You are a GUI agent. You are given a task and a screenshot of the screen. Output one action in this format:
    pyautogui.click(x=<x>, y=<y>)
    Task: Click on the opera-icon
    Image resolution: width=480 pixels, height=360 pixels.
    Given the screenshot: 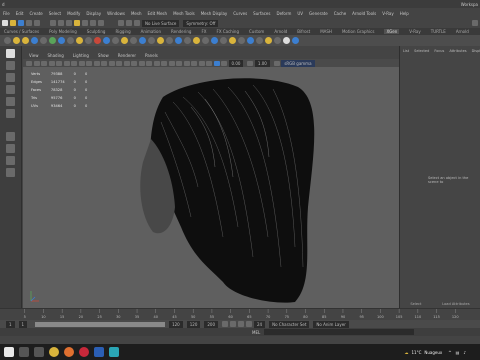 What is the action you would take?
    pyautogui.click(x=84, y=352)
    